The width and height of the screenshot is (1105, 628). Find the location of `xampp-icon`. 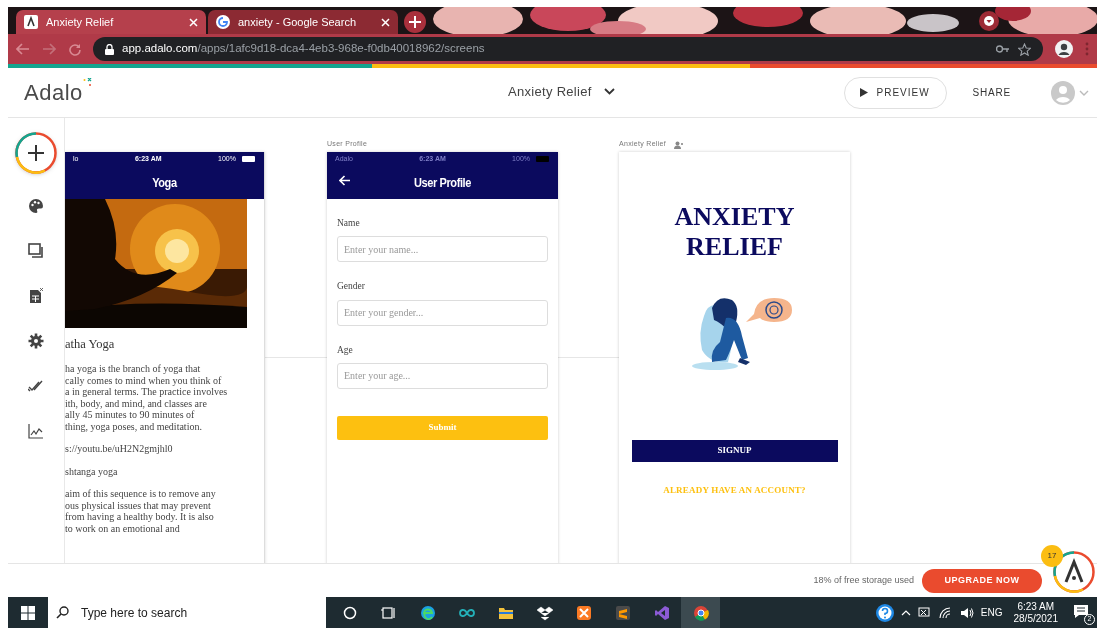

xampp-icon is located at coordinates (583, 612).